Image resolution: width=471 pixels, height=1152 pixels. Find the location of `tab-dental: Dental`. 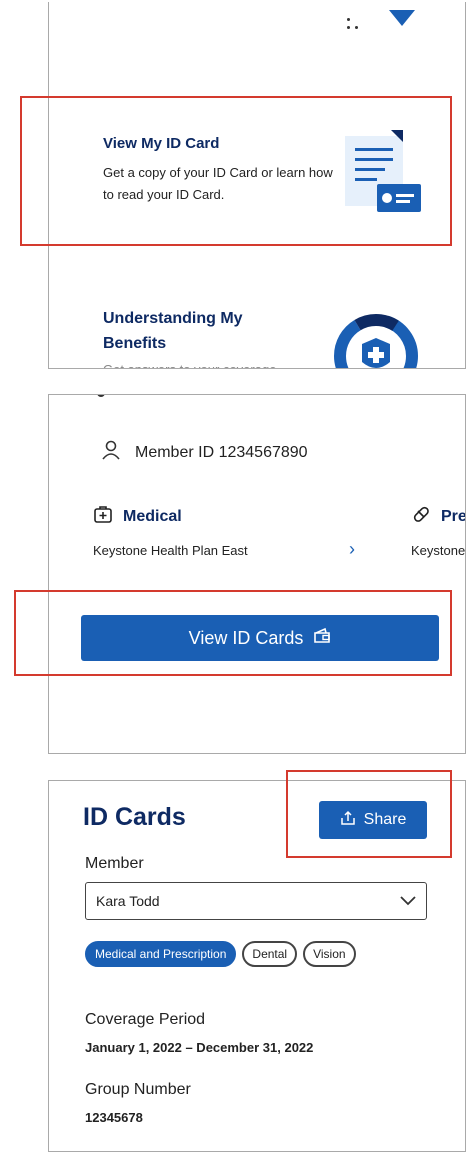

tab-dental: Dental is located at coordinates (270, 954).